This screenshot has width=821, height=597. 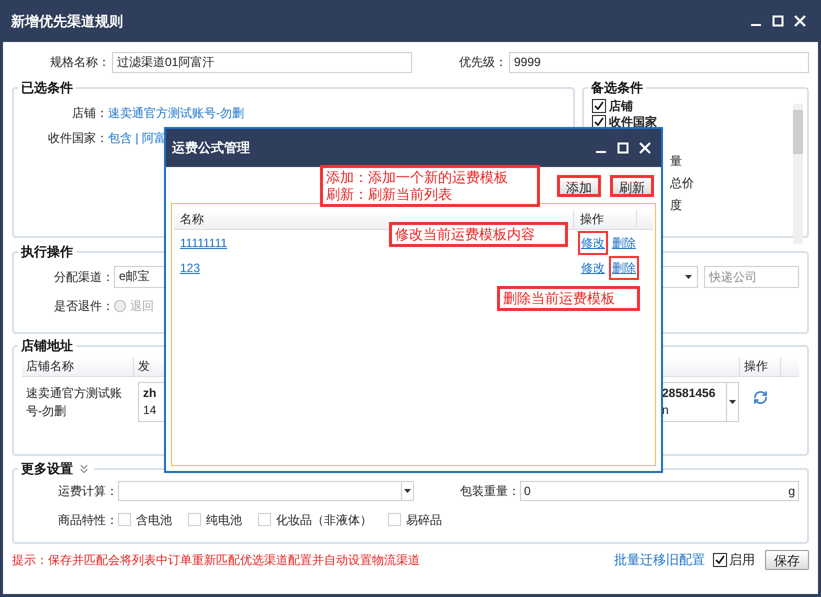 What do you see at coordinates (87, 491) in the screenshot?
I see `field-label: 运费计算：` at bounding box center [87, 491].